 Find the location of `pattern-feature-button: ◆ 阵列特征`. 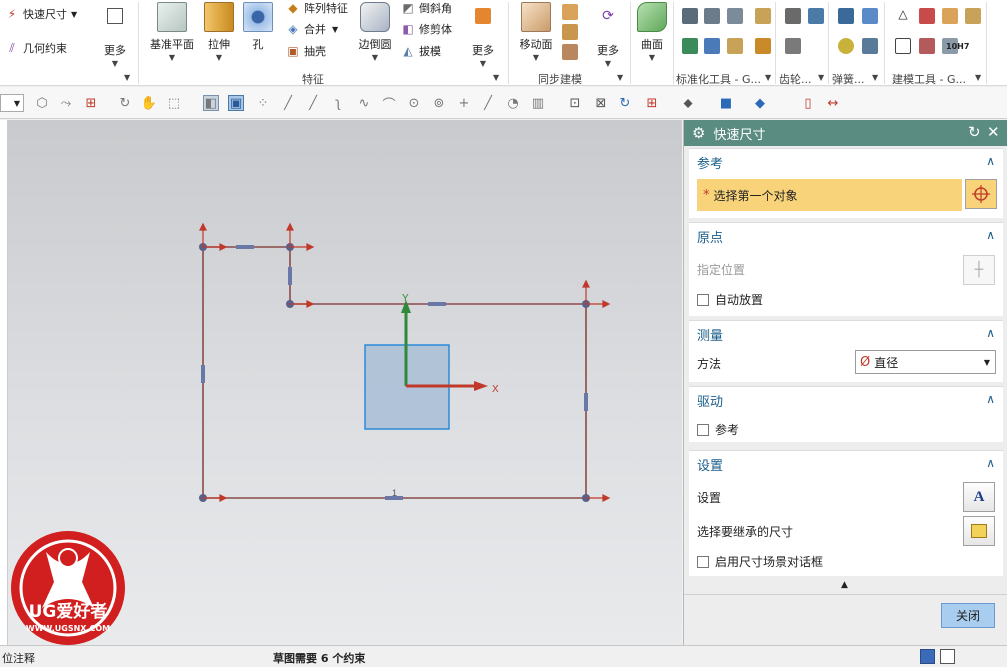

pattern-feature-button: ◆ 阵列特征 is located at coordinates (316, 8).